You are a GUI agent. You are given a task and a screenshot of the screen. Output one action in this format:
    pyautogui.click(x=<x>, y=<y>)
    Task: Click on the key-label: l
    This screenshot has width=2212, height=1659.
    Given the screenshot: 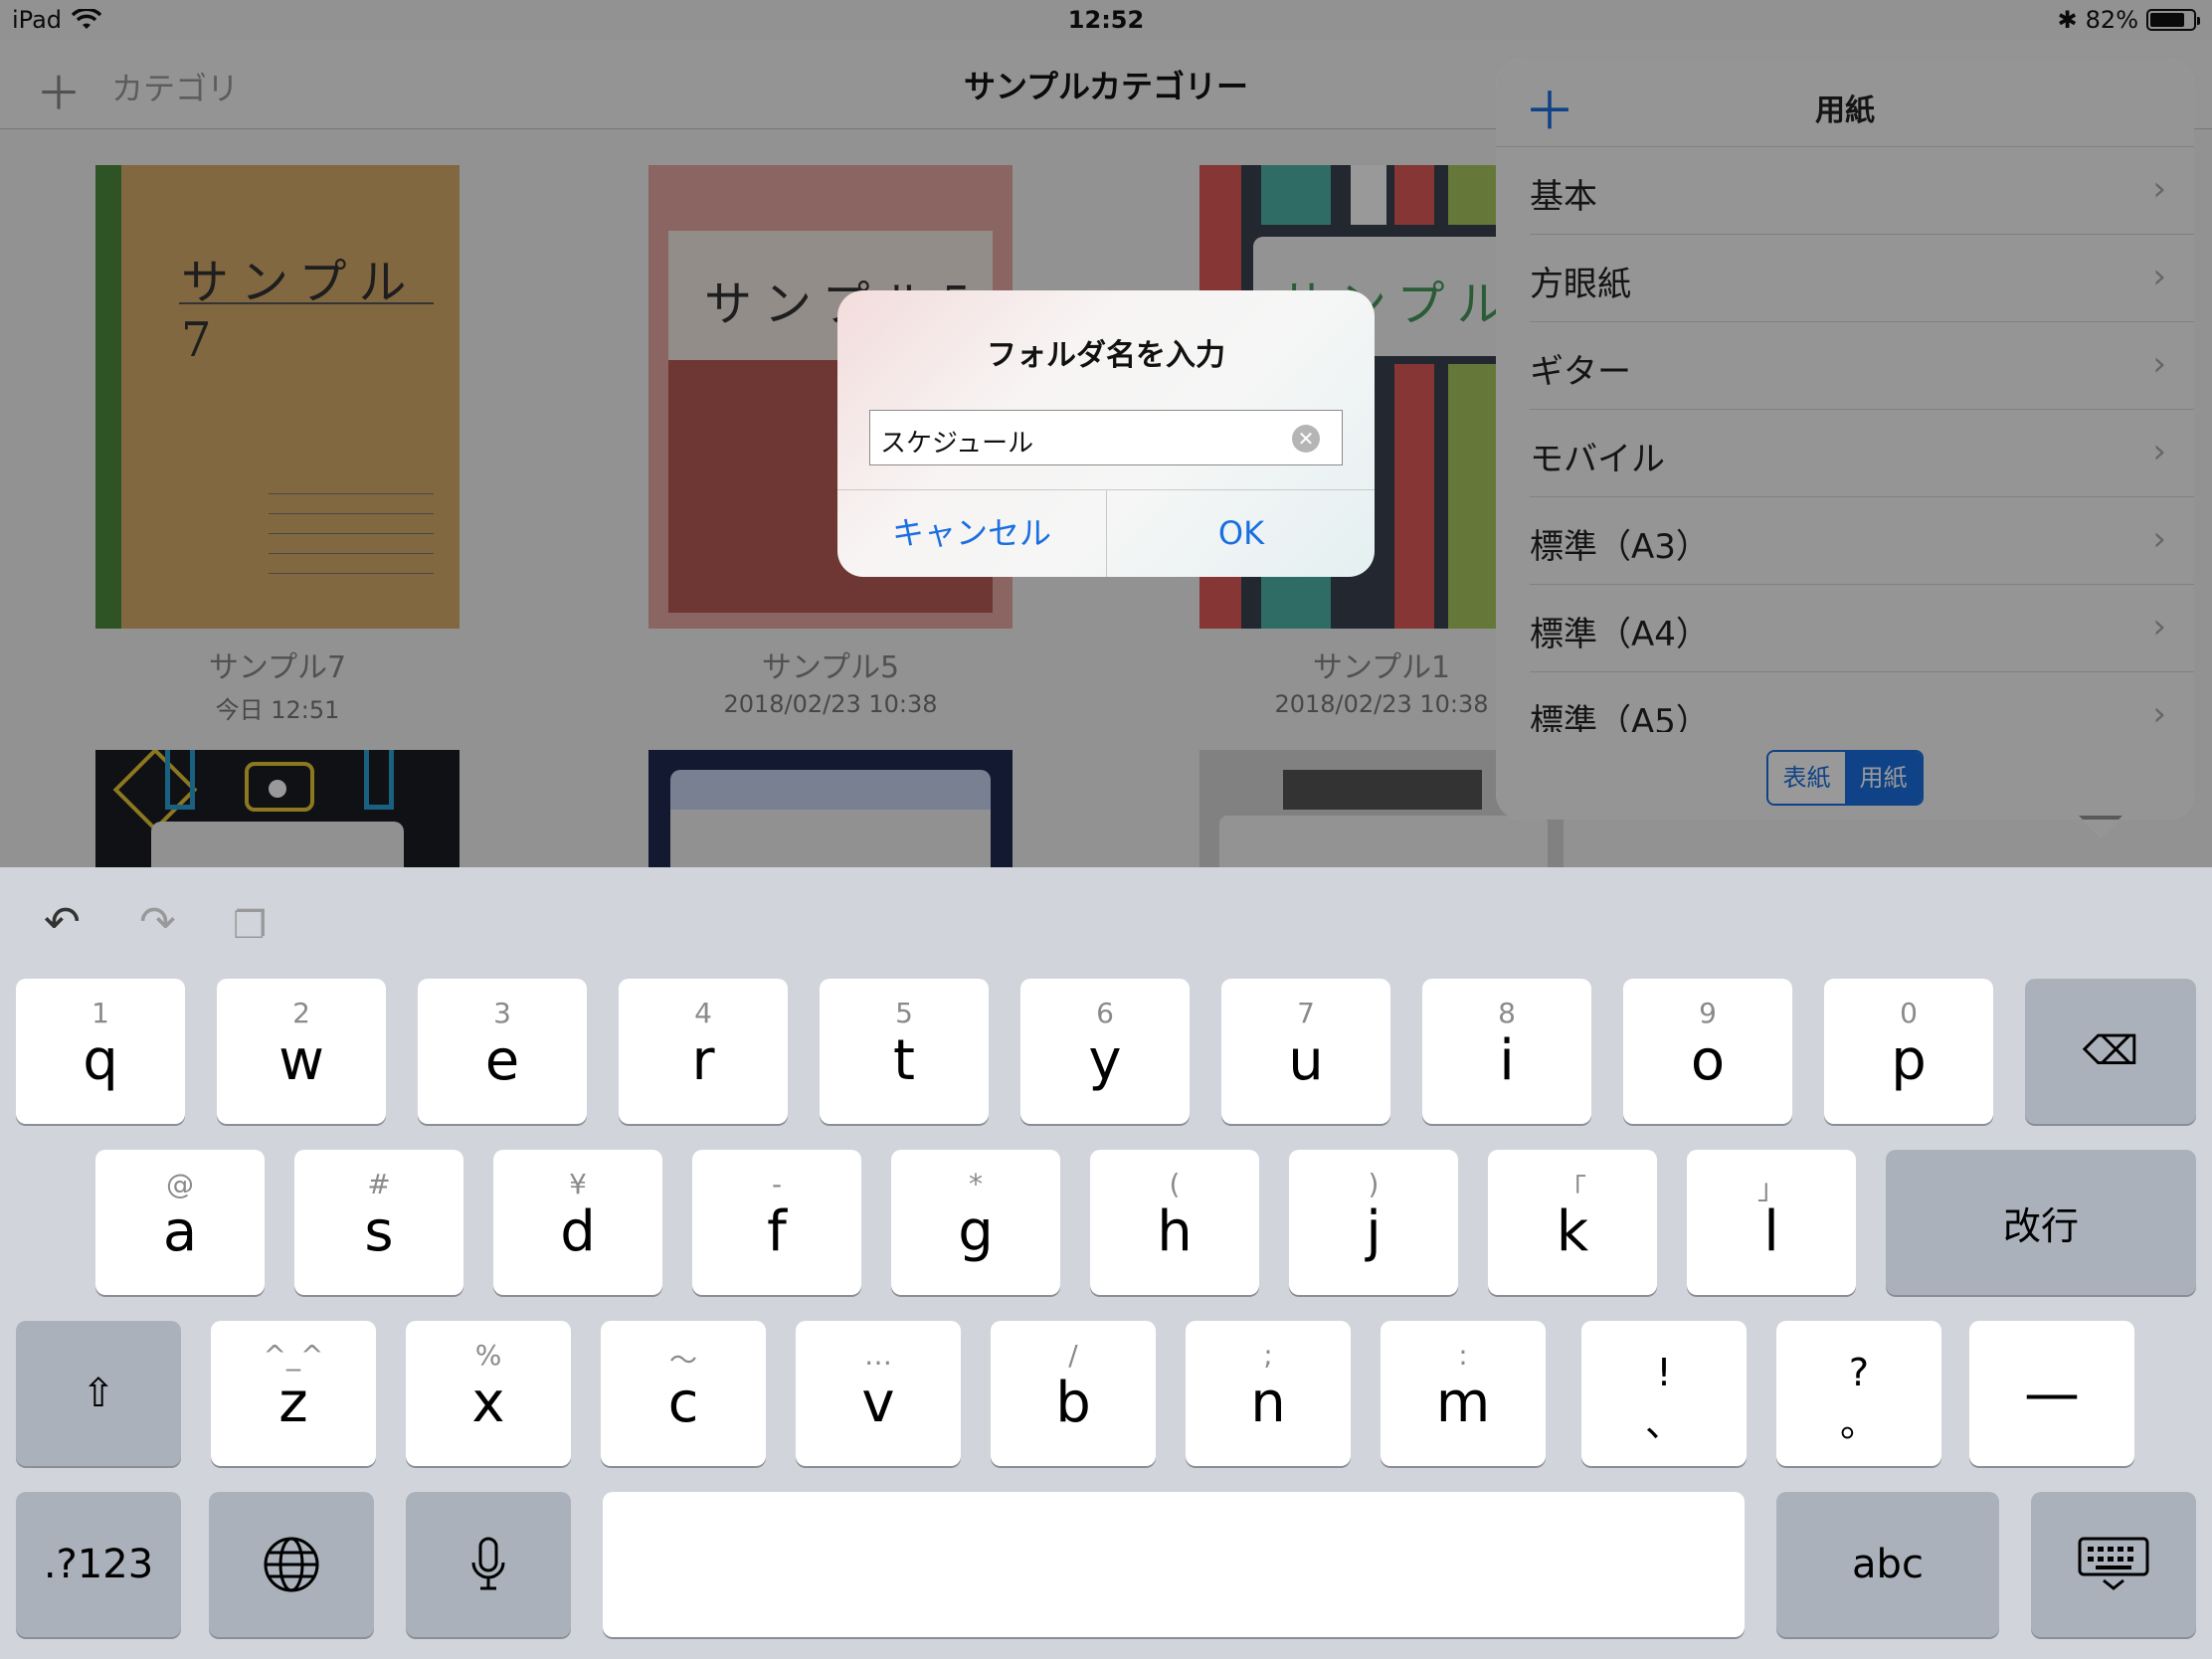 What is the action you would take?
    pyautogui.click(x=1771, y=1231)
    